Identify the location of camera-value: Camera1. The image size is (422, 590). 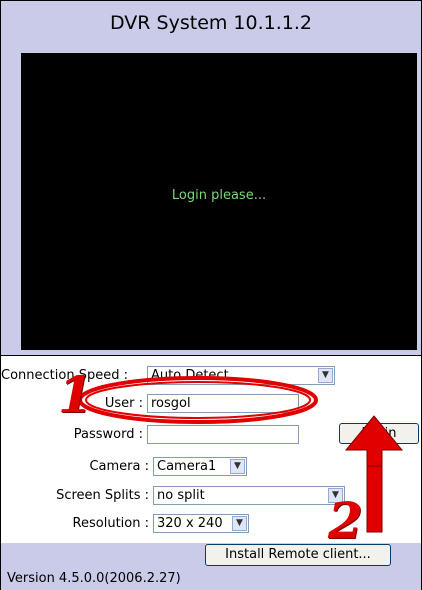
(187, 466).